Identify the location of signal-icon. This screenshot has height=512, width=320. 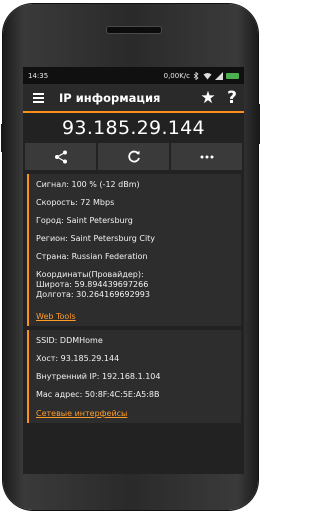
(219, 75).